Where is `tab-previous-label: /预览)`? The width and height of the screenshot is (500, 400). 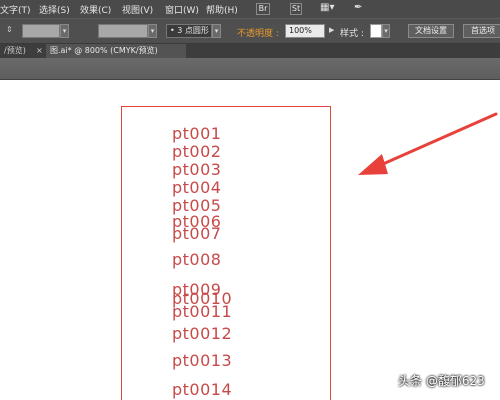 tab-previous-label: /预览) is located at coordinates (15, 50).